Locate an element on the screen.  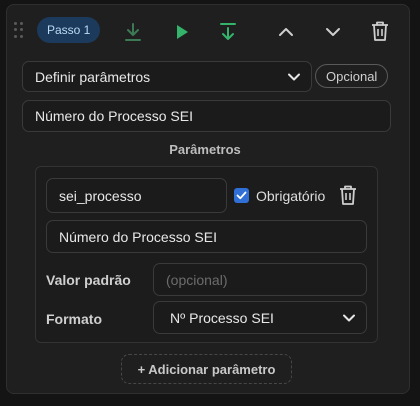
download-button is located at coordinates (133, 32).